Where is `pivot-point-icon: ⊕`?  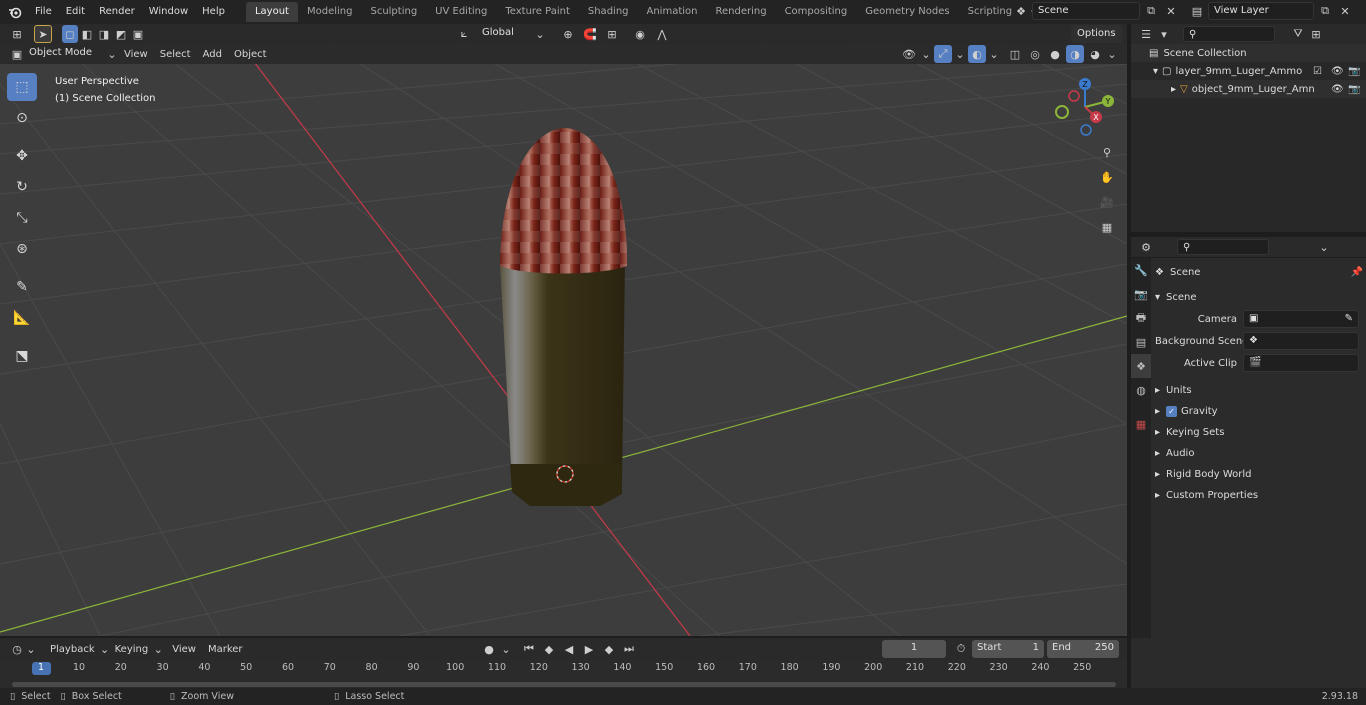
pivot-point-icon: ⊕ is located at coordinates (568, 34).